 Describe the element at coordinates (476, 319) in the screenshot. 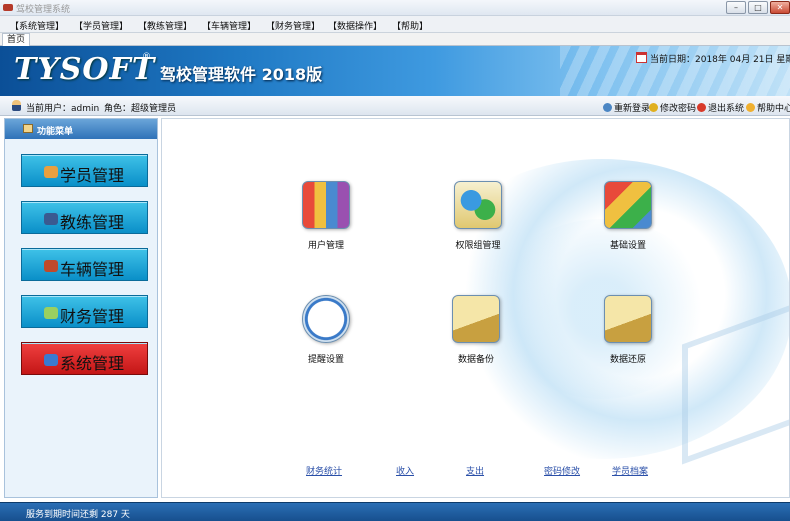

I see `backup-folder-icon` at that location.